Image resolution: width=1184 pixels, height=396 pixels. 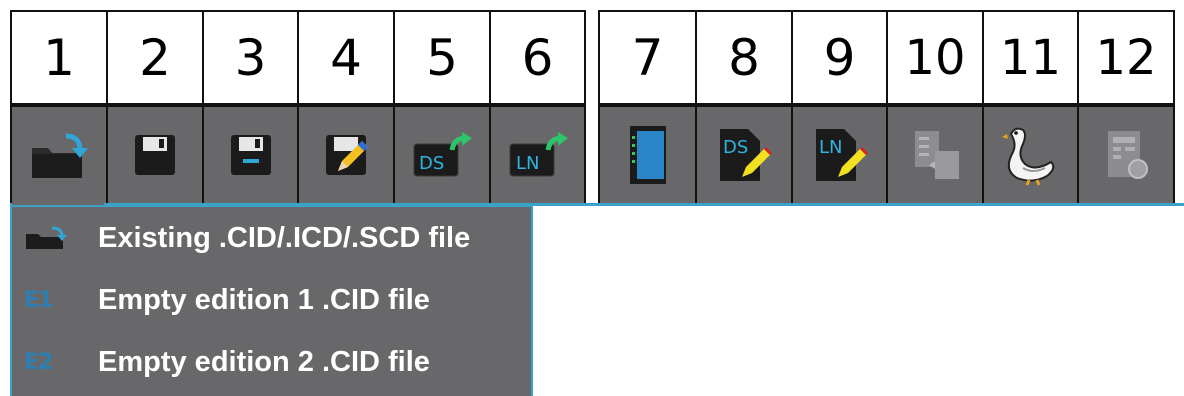 I want to click on number-label: 12, so click(x=1126, y=57).